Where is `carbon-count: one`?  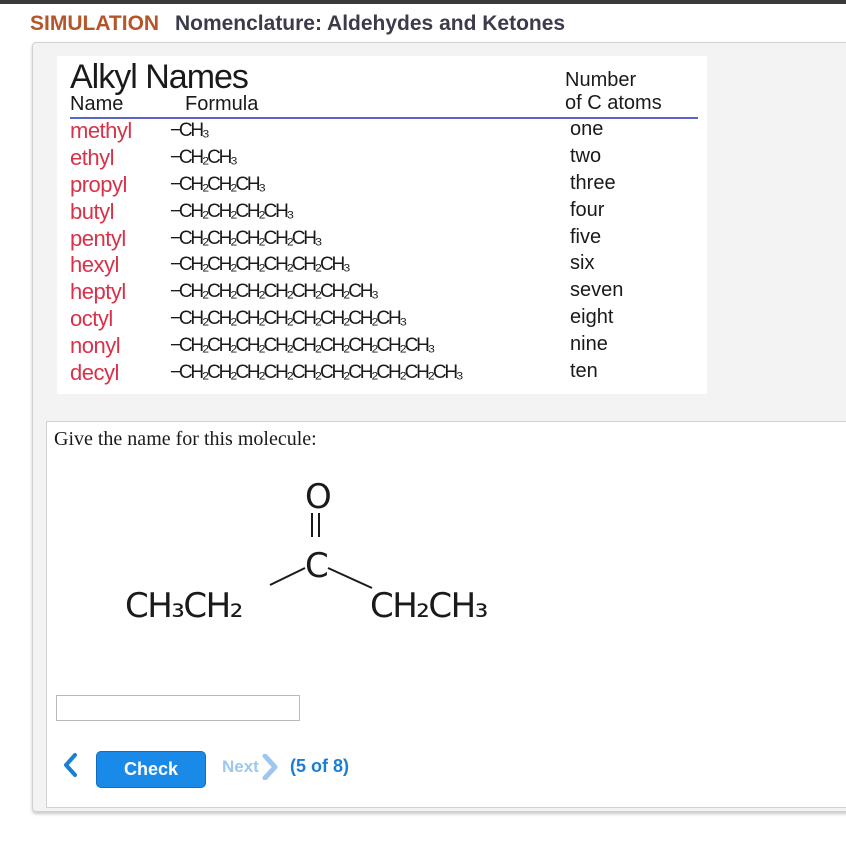 carbon-count: one is located at coordinates (587, 129).